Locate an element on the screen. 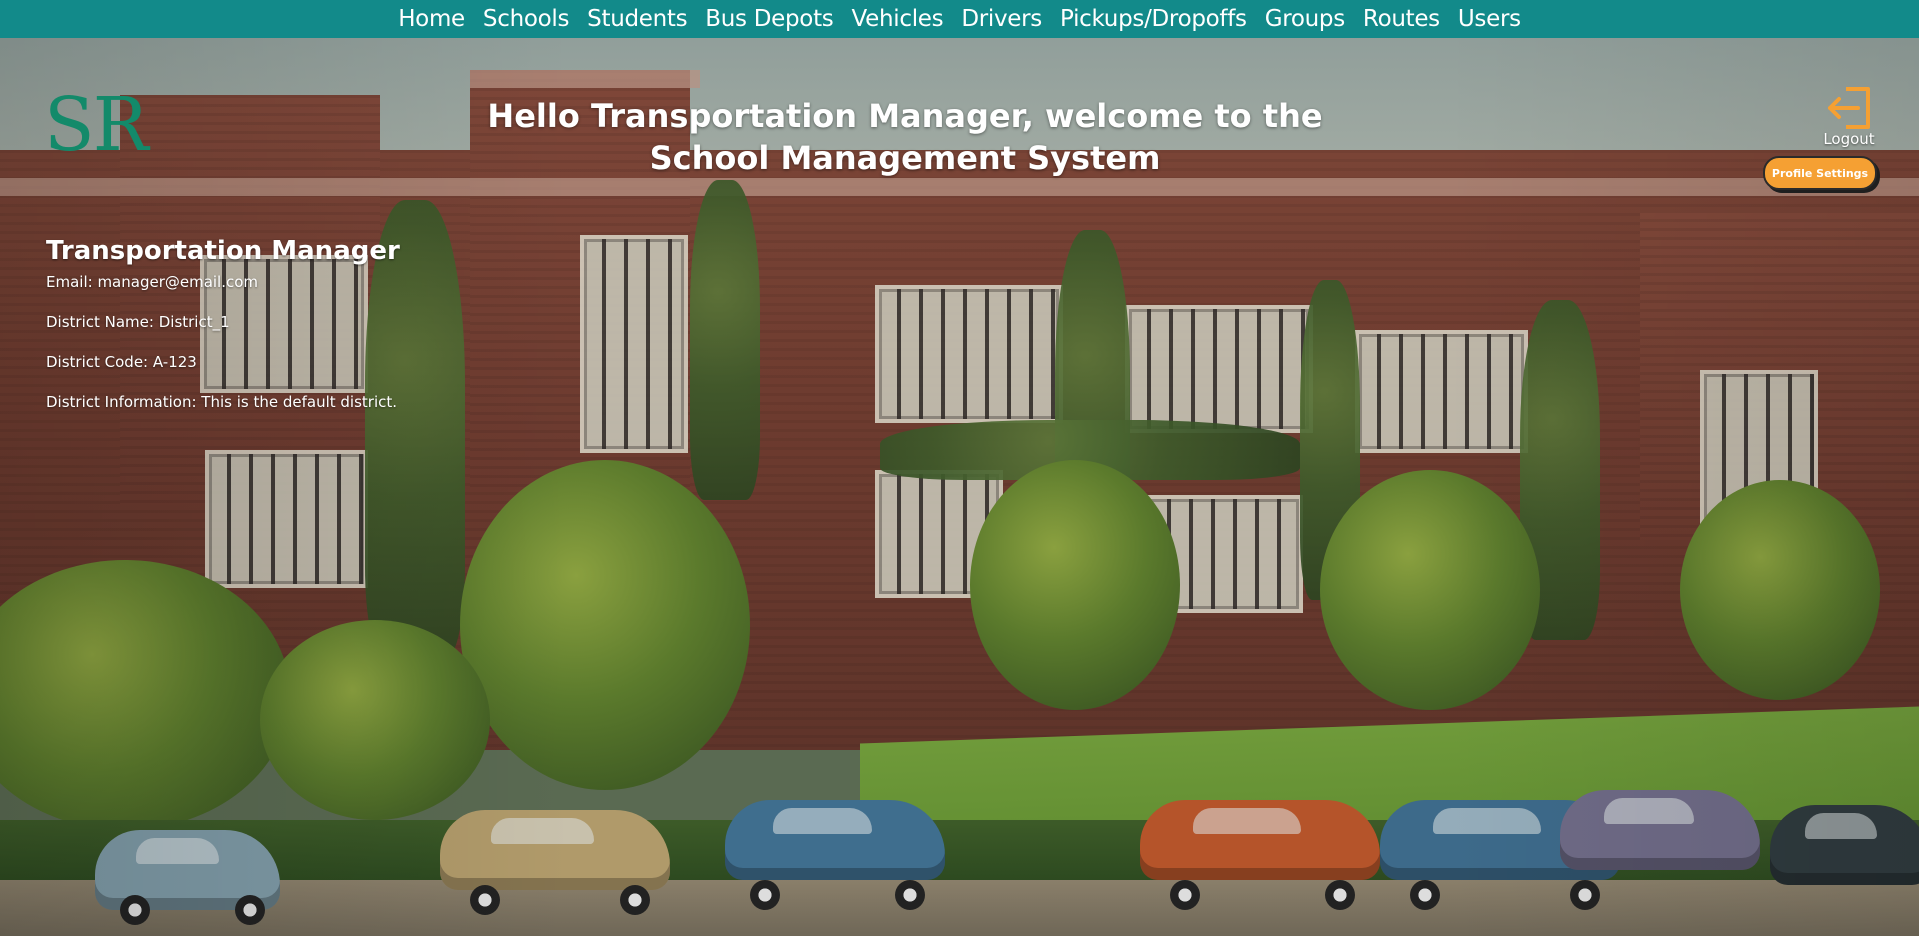 The width and height of the screenshot is (1919, 936). nav-bus-depots: Bus Depots is located at coordinates (769, 19).